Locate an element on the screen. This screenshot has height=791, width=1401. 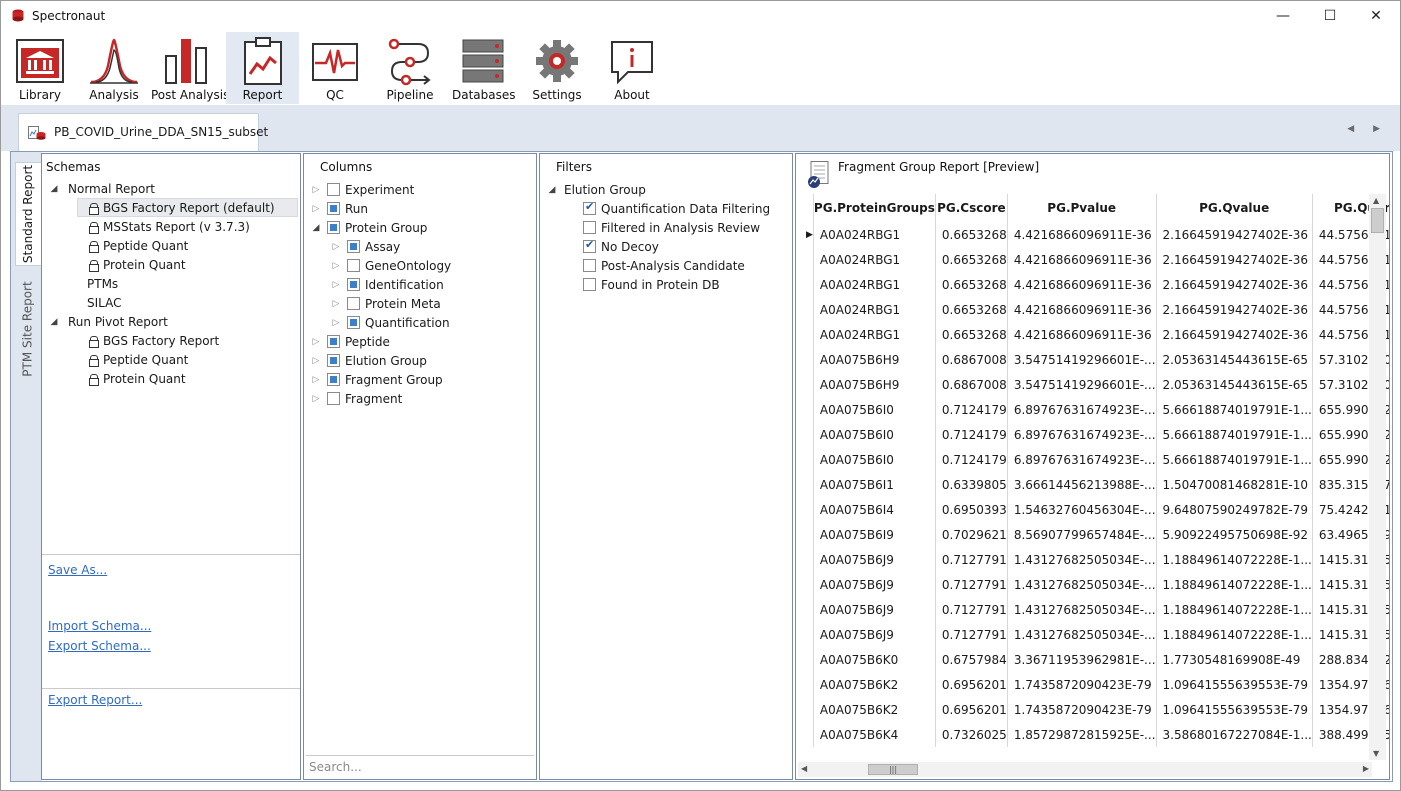
column-node-quantification: ▷ Quantification is located at coordinates (390, 322).